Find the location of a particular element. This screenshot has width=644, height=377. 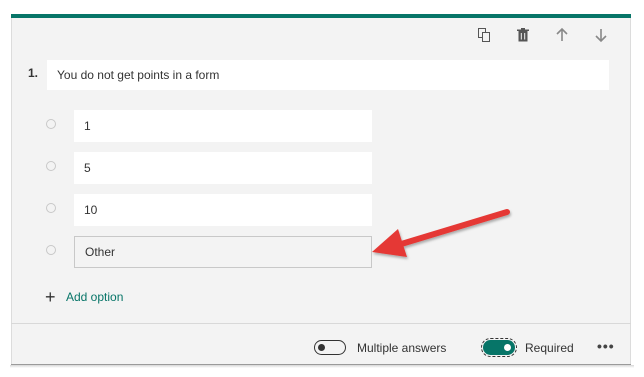

arrow-up-icon is located at coordinates (562, 35).